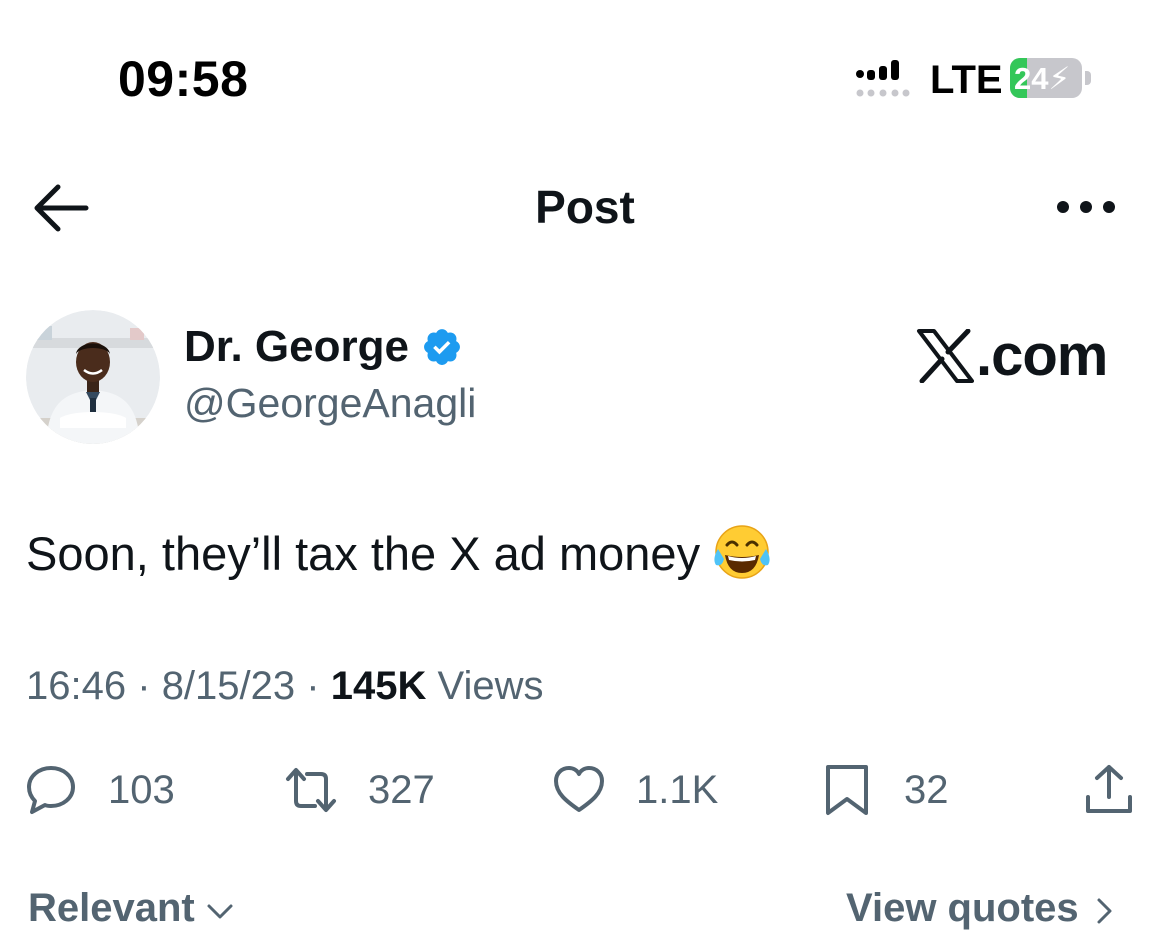 The width and height of the screenshot is (1170, 935). Describe the element at coordinates (401, 789) in the screenshot. I see `repost-count: 327` at that location.